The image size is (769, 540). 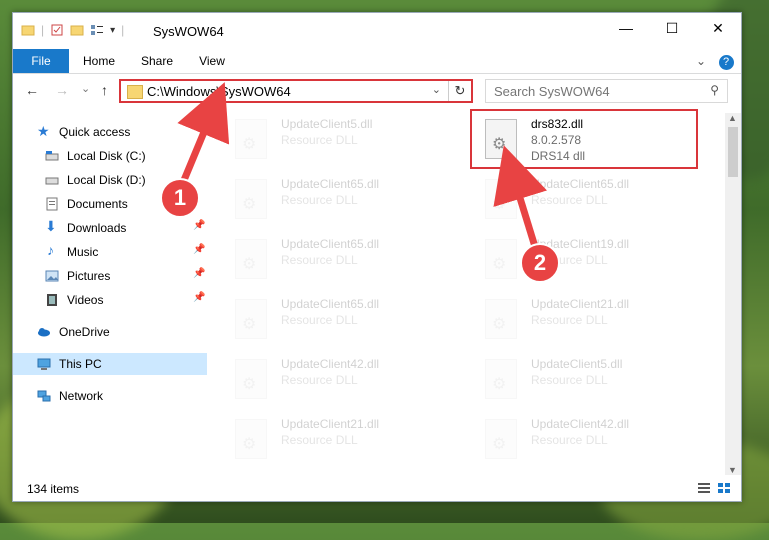 I want to click on callout-badge-2: 2, so click(x=540, y=263).